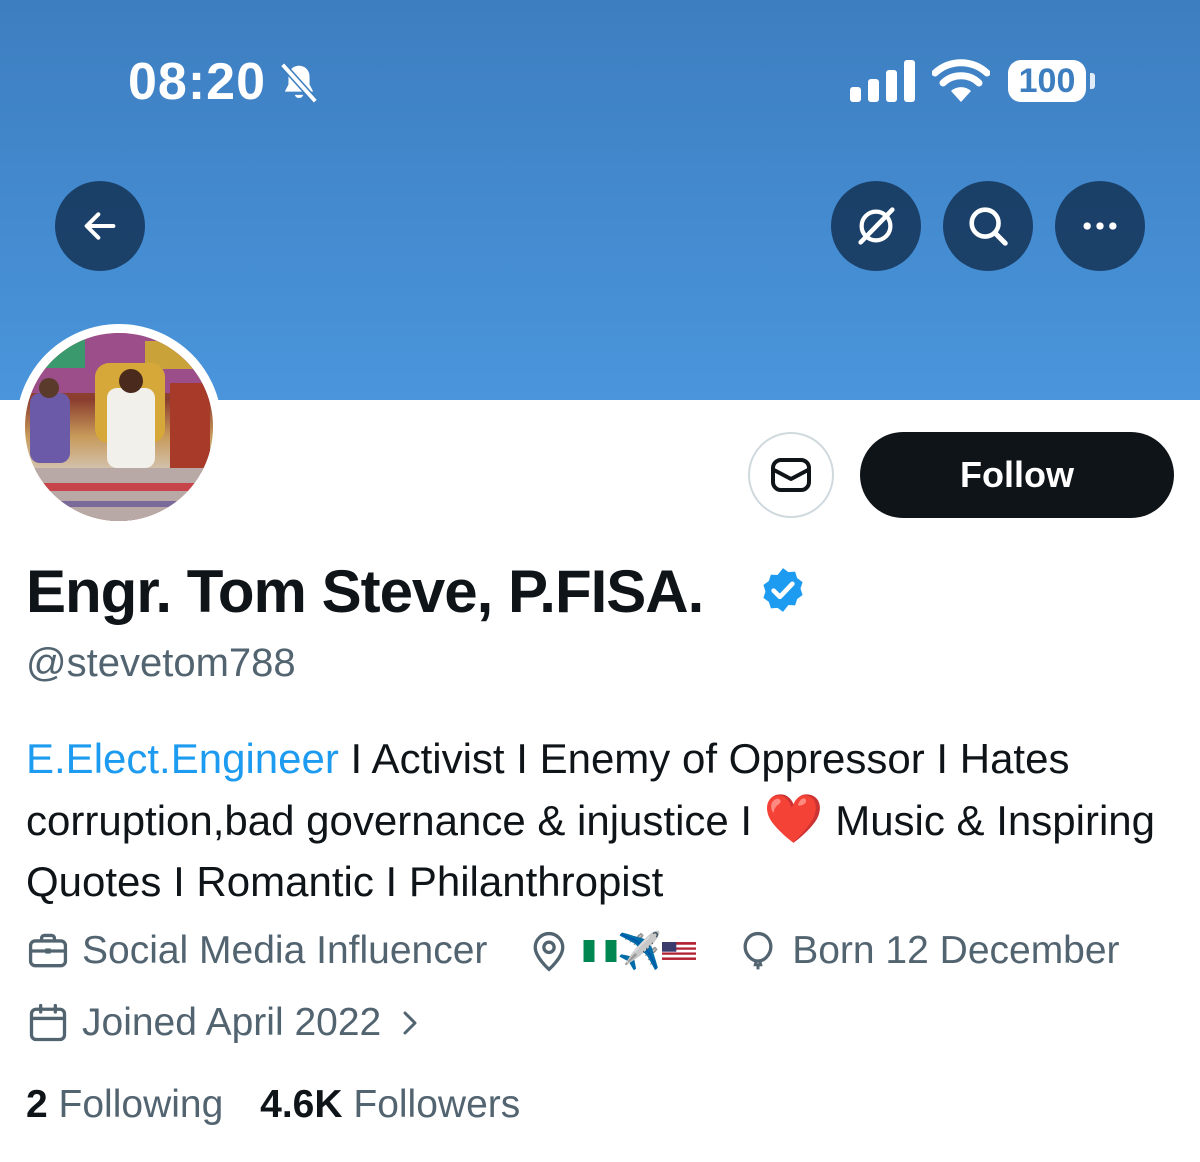 This screenshot has height=1162, width=1200. What do you see at coordinates (956, 950) in the screenshot?
I see `birthday-text: Born 12 December` at bounding box center [956, 950].